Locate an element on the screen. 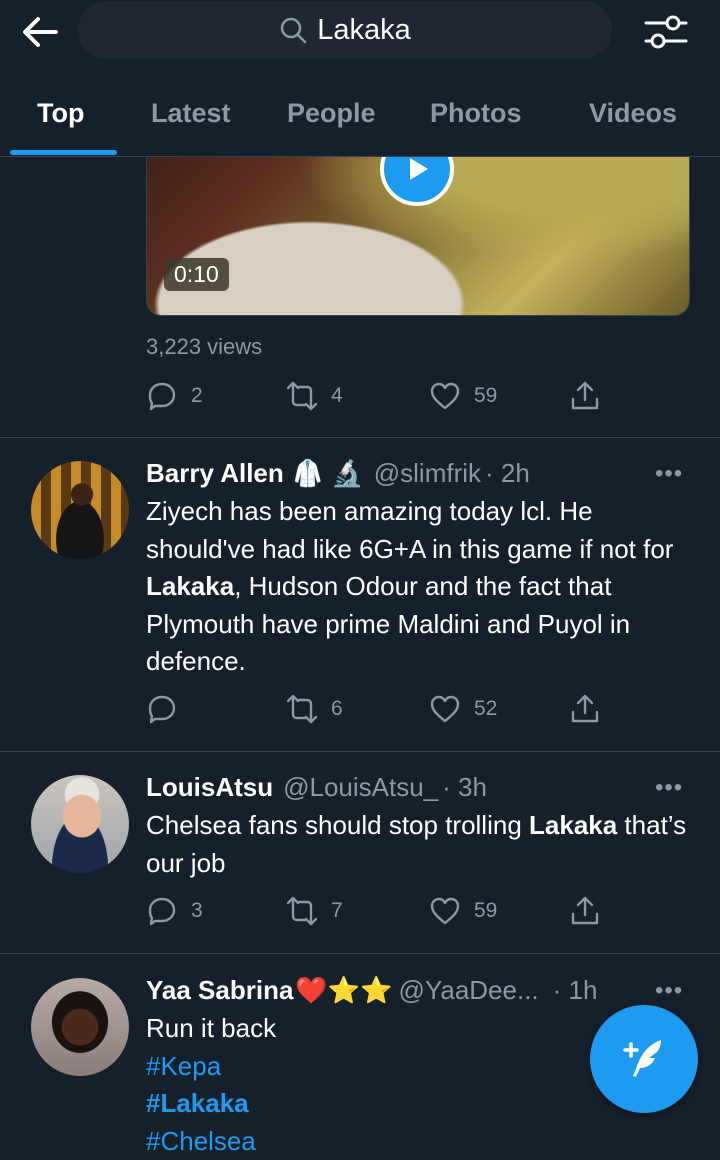 The height and width of the screenshot is (1160, 720). tweet-actions: 6 52 is located at coordinates (381, 709).